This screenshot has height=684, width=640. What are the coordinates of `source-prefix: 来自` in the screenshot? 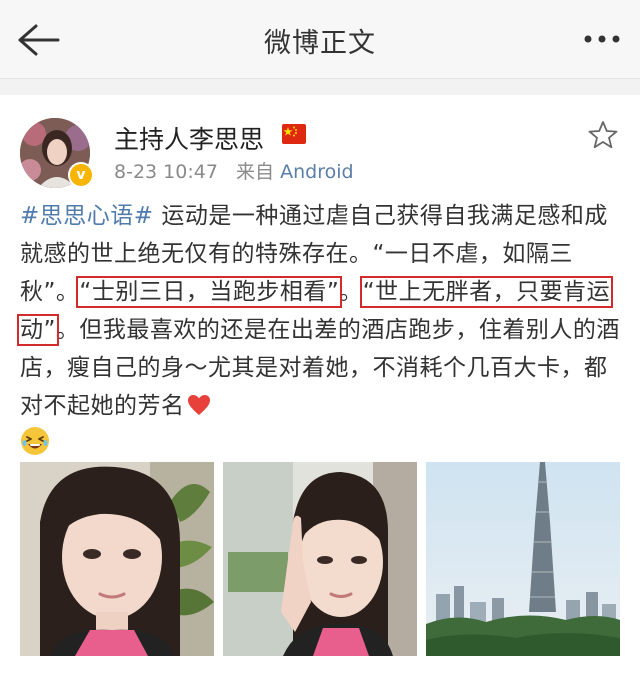 It's located at (255, 172).